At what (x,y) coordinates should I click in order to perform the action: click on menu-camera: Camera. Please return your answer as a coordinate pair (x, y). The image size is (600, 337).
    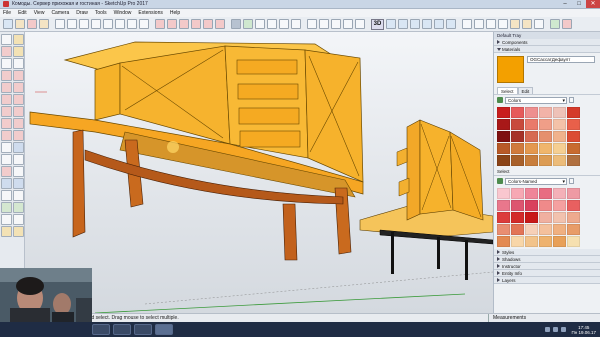
    Looking at the image, I should click on (60, 13).